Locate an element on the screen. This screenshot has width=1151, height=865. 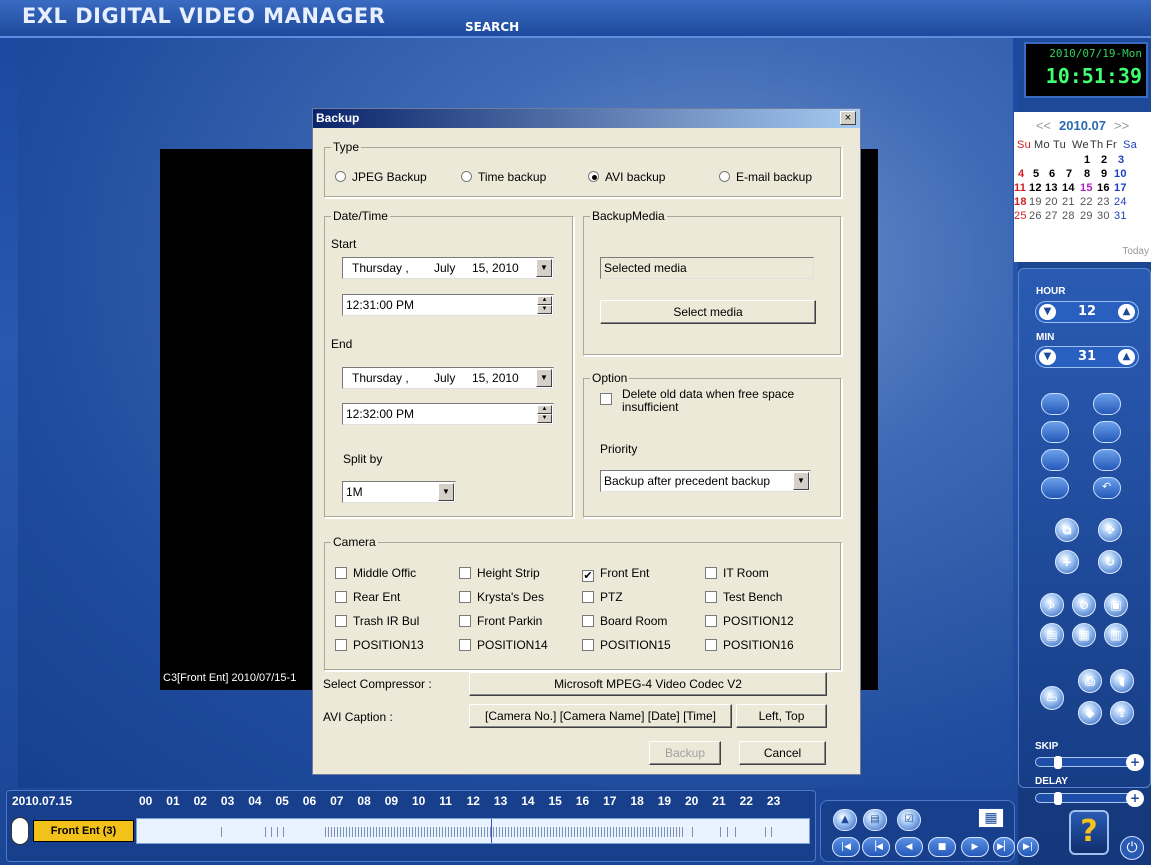
timeline-cursor is located at coordinates (491, 831).